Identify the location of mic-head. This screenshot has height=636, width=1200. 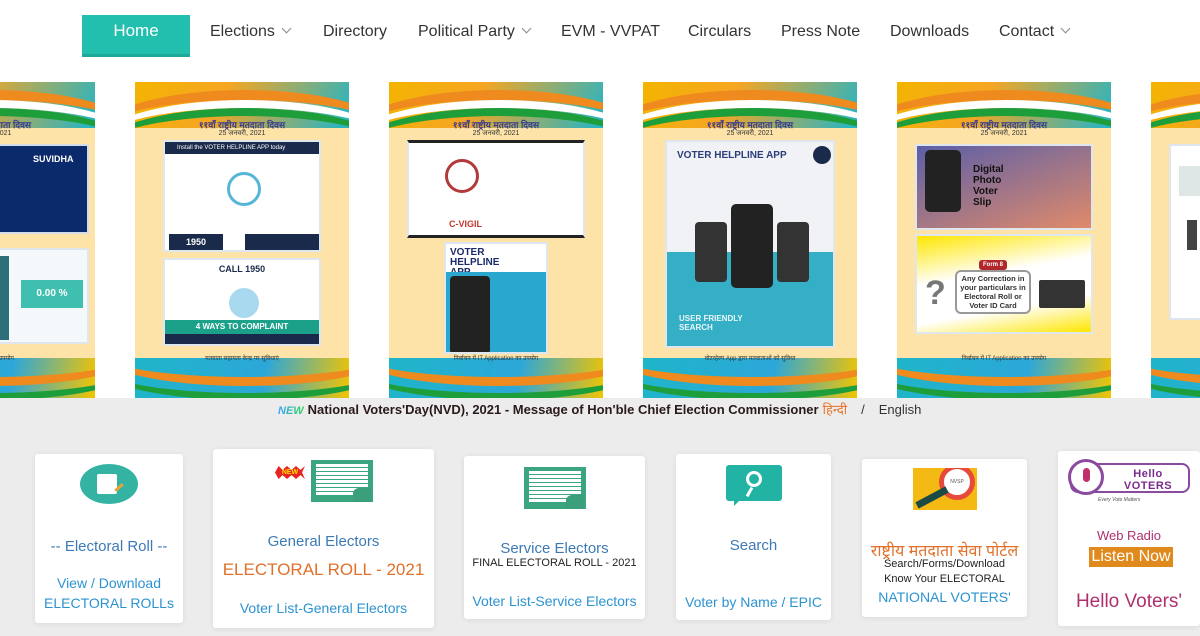
(1086, 475).